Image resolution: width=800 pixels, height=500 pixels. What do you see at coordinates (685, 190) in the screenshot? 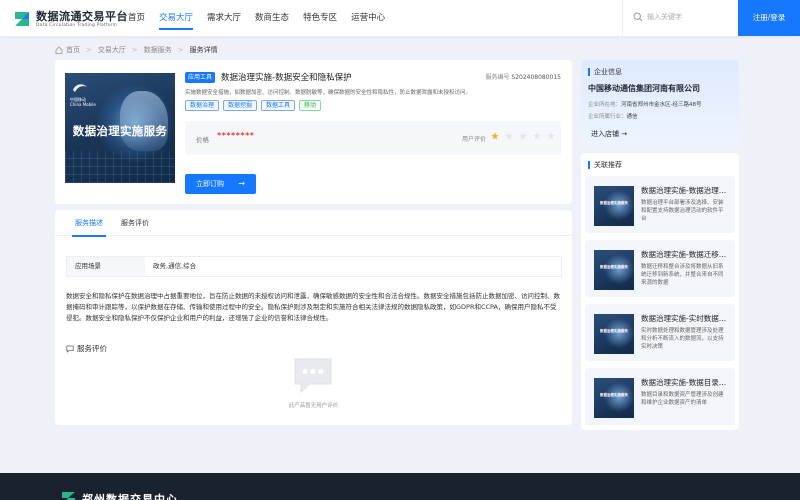
I see `recommend-title: 数据治理实施-数据治理平台` at bounding box center [685, 190].